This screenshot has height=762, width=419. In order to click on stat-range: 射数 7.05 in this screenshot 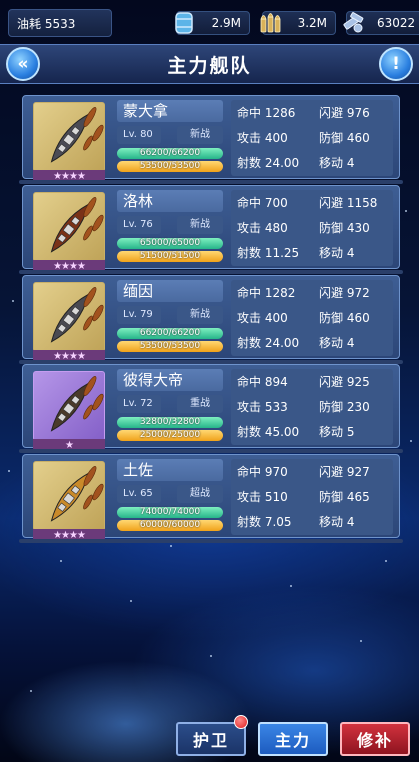, I will do `click(264, 522)`.